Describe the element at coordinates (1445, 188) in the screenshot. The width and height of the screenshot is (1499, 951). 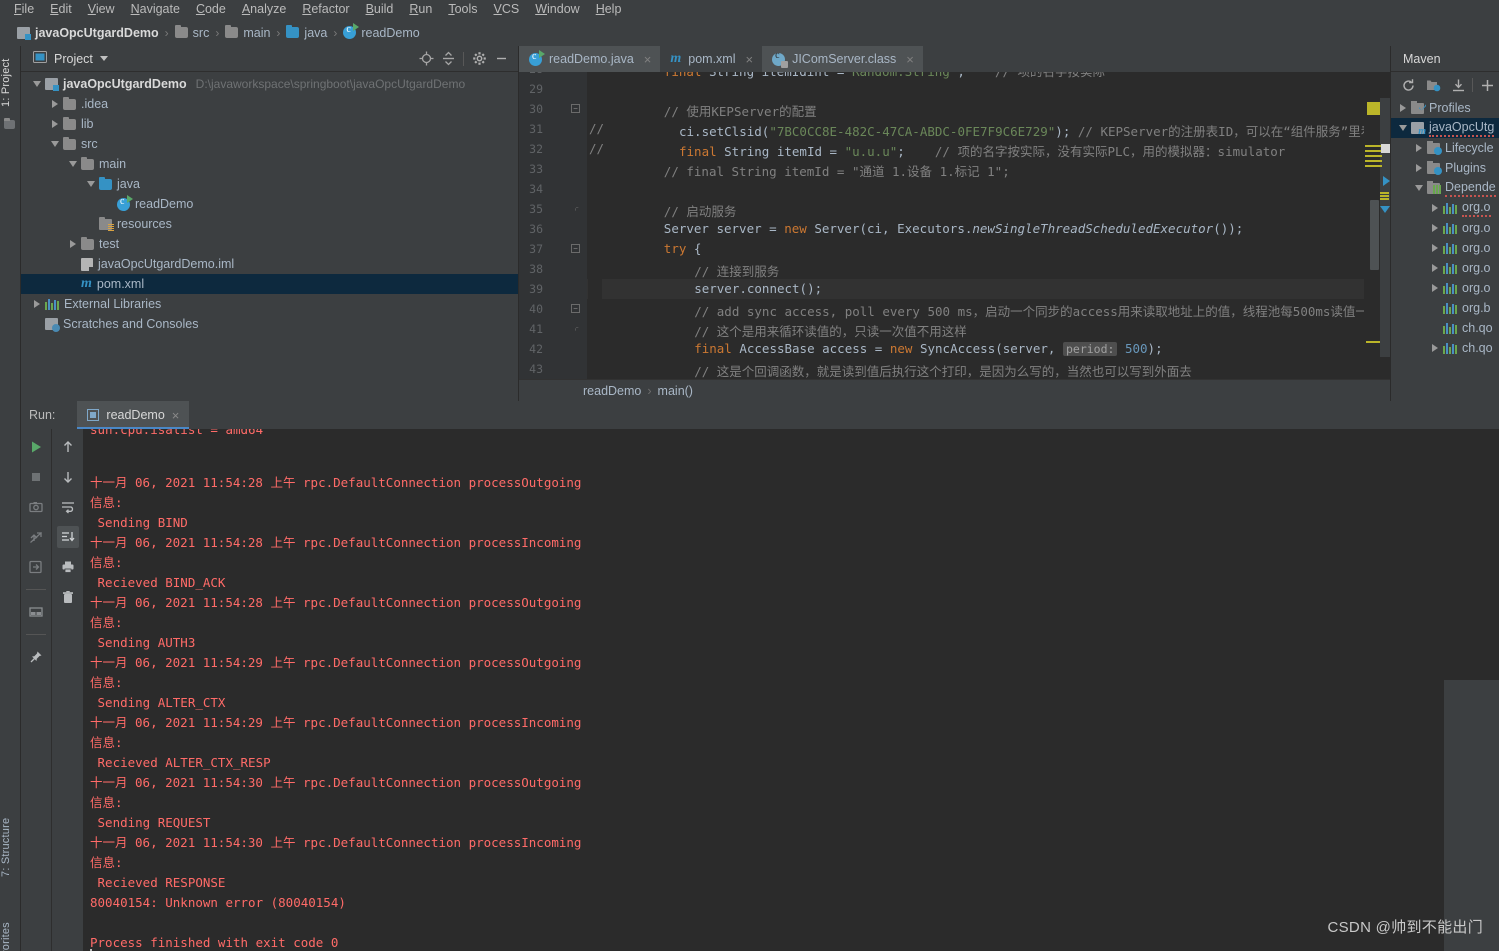
I see `maven-tree-item-depende: Depende` at that location.